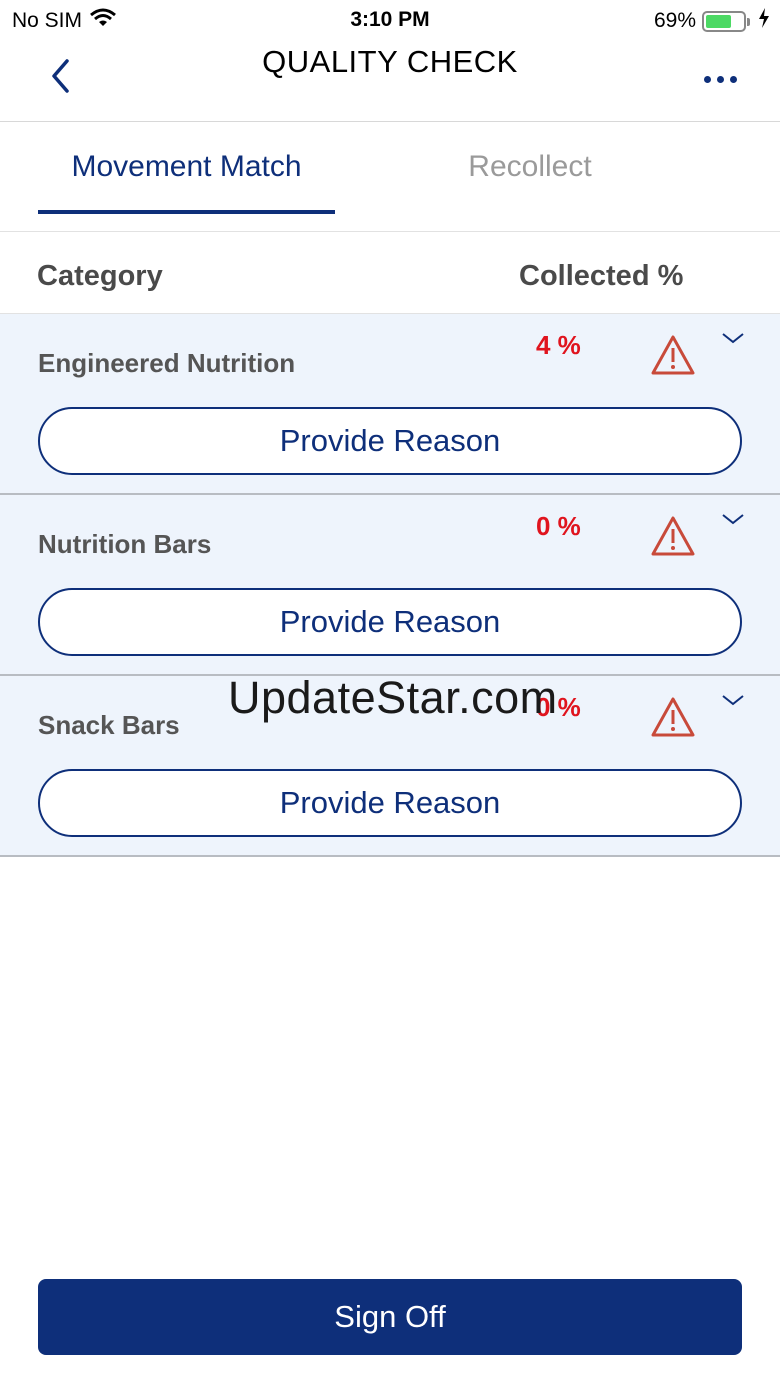  Describe the element at coordinates (764, 21) in the screenshot. I see `charging-icon` at that location.